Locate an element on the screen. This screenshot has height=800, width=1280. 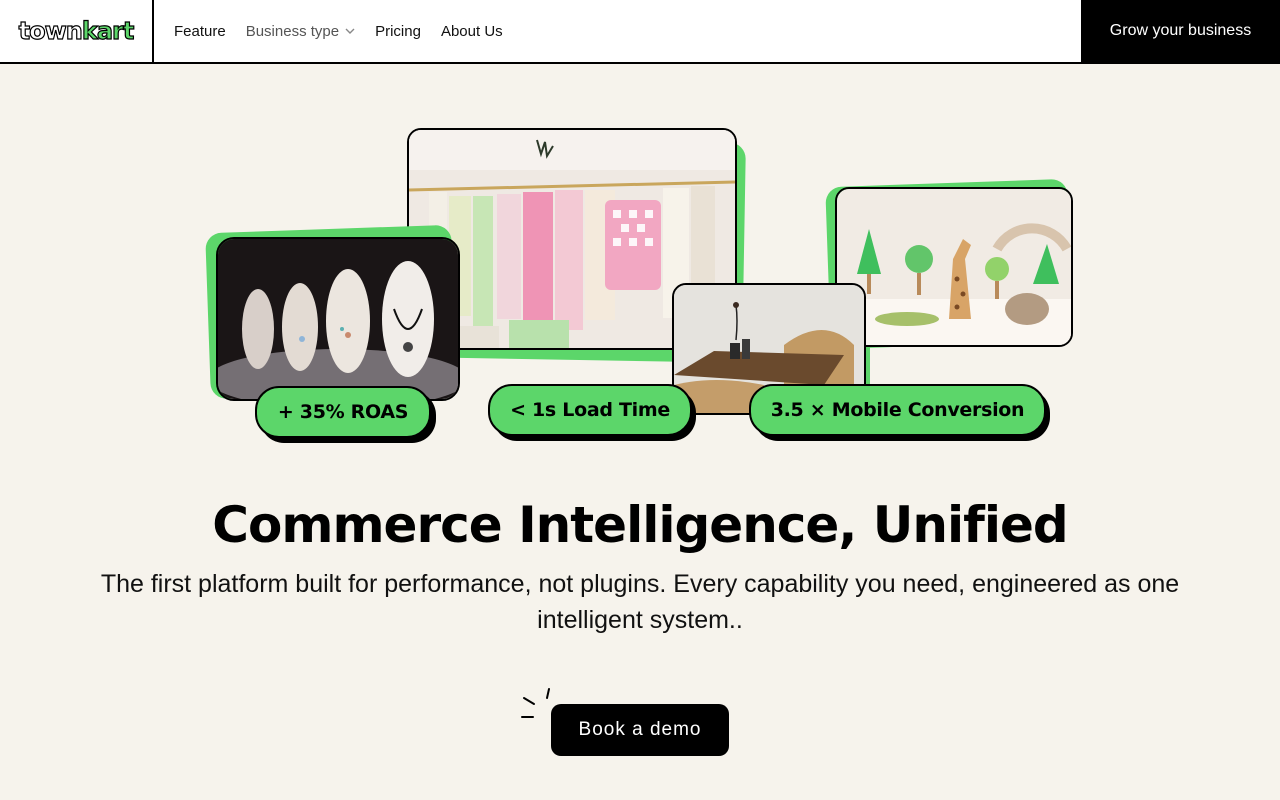
logo: townkart is located at coordinates (77, 31).